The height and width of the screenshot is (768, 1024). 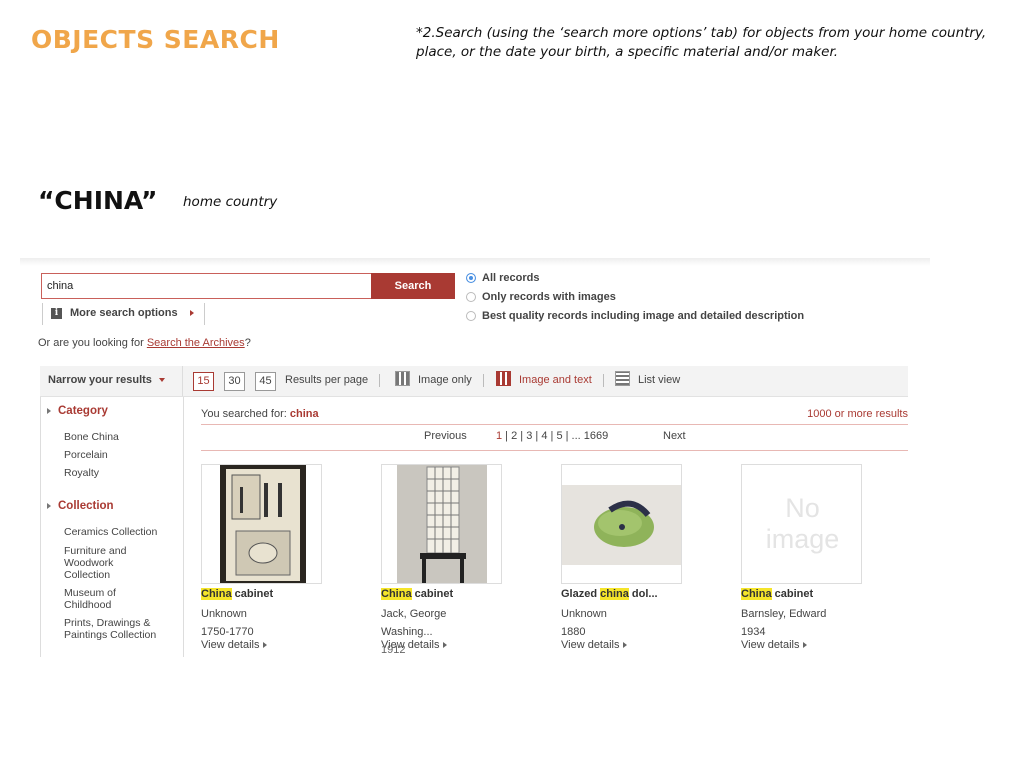 I want to click on search-input: china, so click(x=206, y=286).